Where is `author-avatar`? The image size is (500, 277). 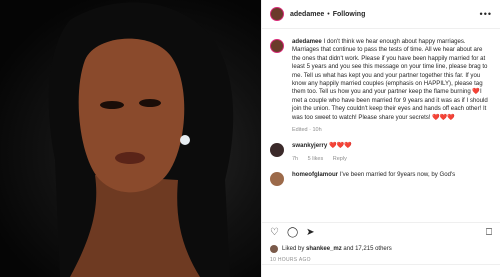
author-avatar is located at coordinates (277, 14).